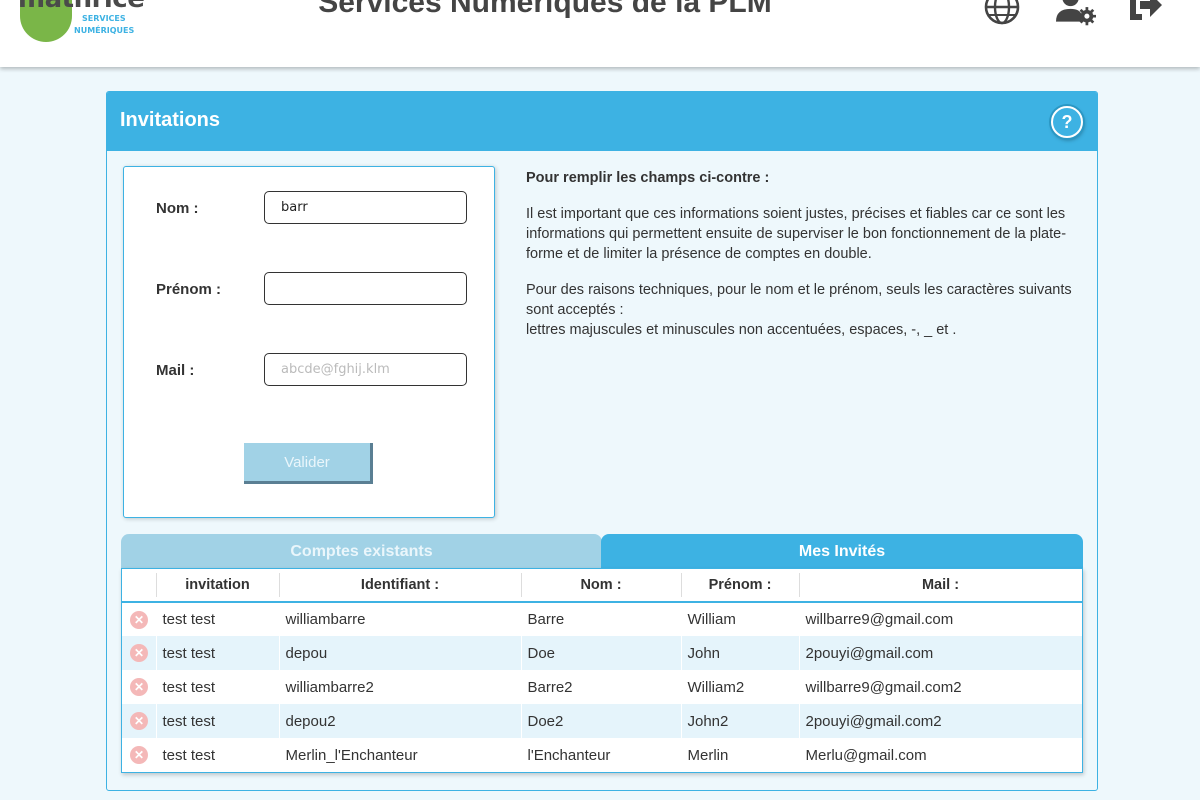  What do you see at coordinates (940, 721) in the screenshot?
I see `cell-mail: 2pouyi@gmail.com2` at bounding box center [940, 721].